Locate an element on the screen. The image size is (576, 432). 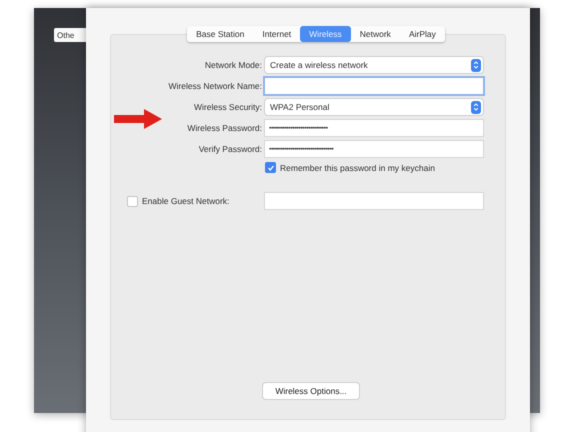
dropdown: WPA2 Personal is located at coordinates (374, 107).